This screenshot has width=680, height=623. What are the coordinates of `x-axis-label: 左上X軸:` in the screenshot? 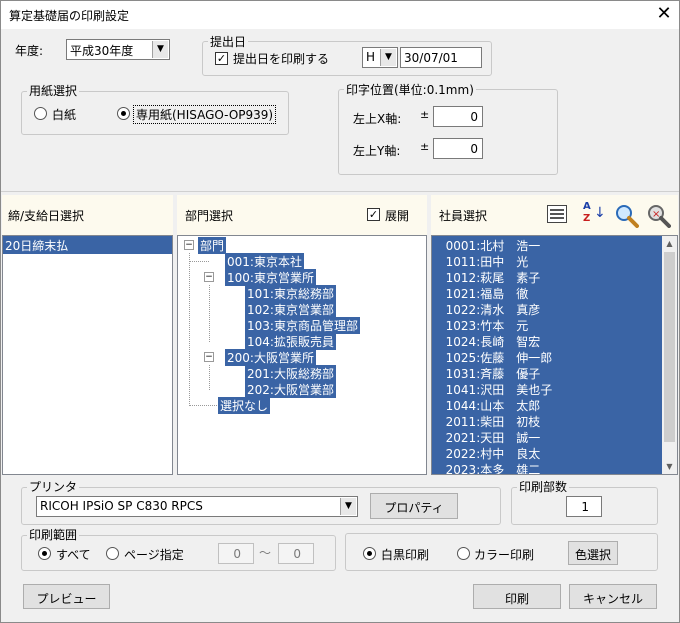 It's located at (377, 119).